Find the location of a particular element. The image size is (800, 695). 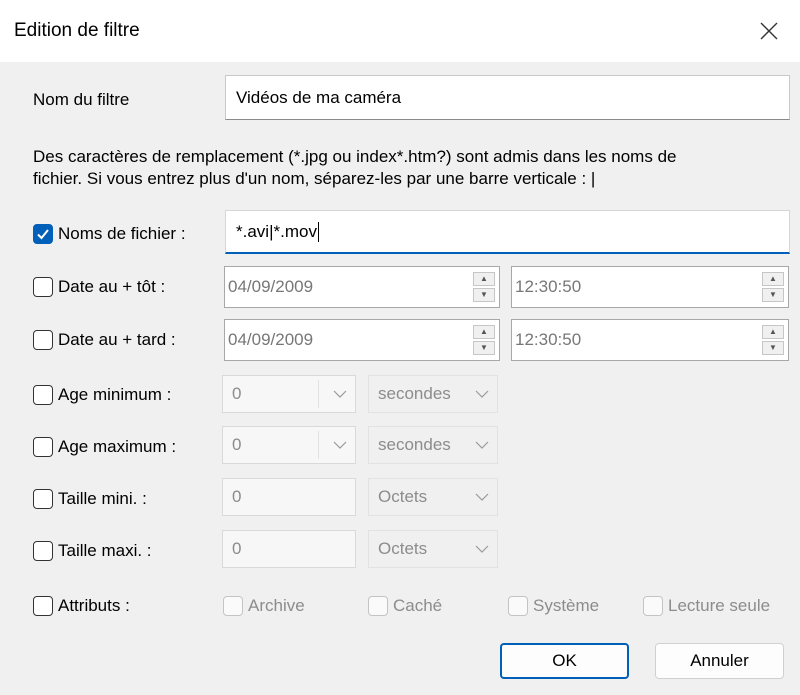

age-min-checkbox is located at coordinates (43, 395).